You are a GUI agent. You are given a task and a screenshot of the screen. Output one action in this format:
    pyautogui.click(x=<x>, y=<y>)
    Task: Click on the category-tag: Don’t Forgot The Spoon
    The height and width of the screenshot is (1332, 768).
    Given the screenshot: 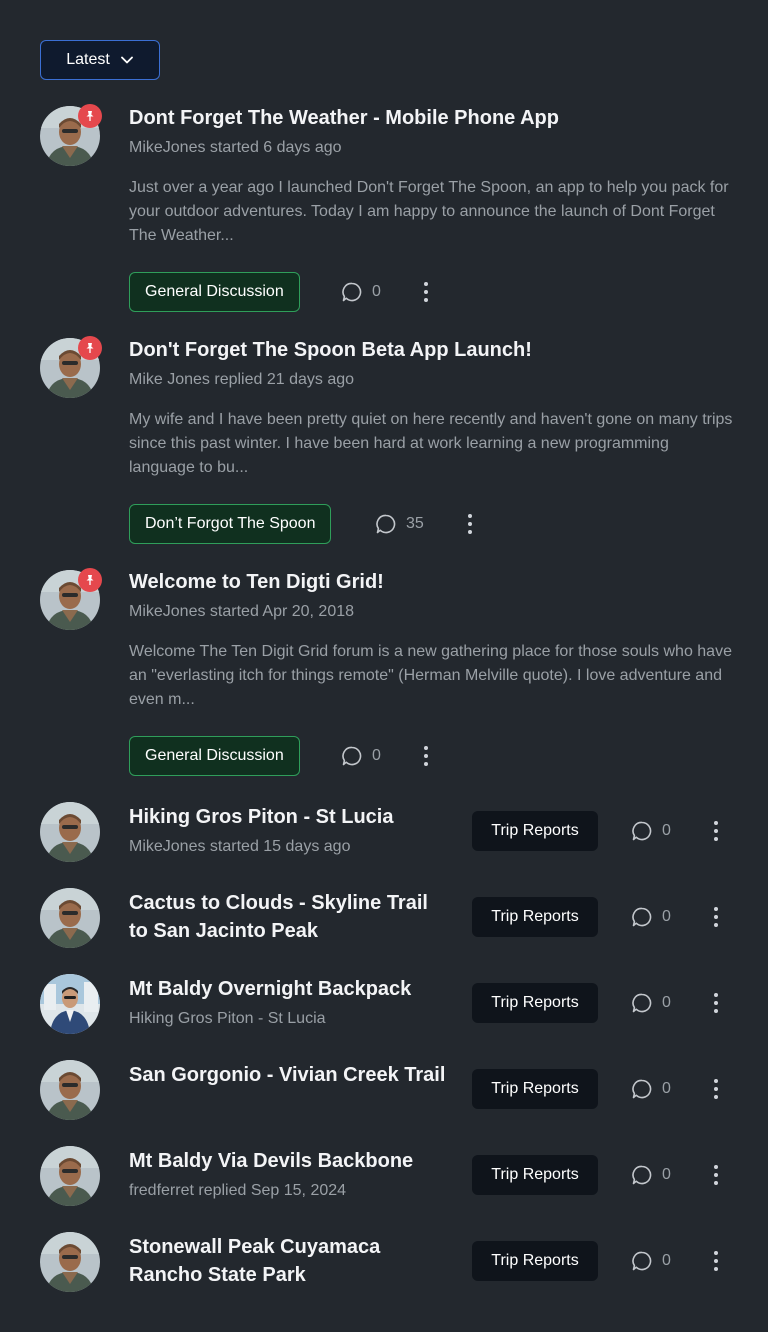 What is the action you would take?
    pyautogui.click(x=230, y=524)
    